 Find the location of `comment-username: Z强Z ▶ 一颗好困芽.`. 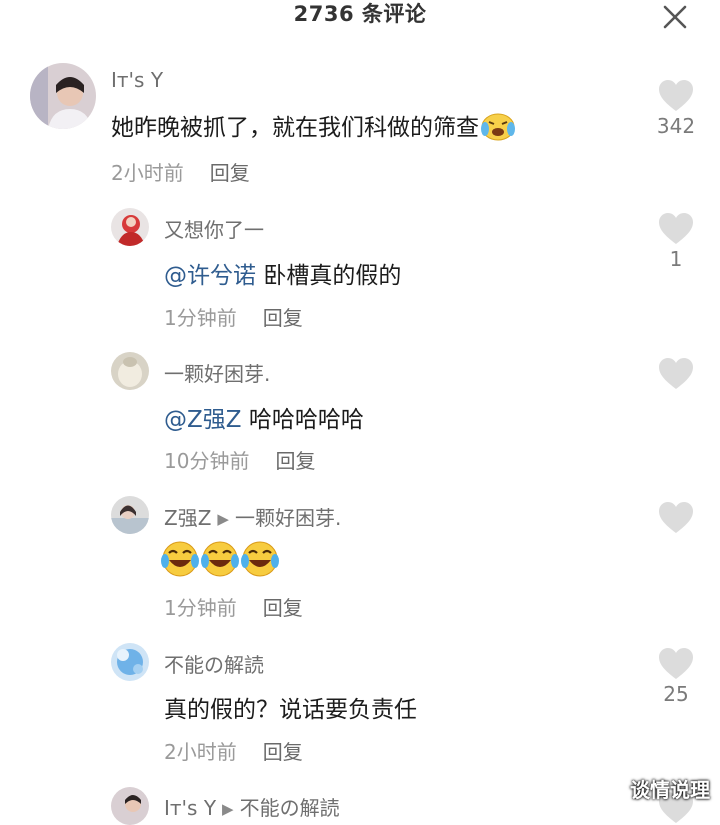

comment-username: Z强Z ▶ 一颗好困芽. is located at coordinates (252, 516).